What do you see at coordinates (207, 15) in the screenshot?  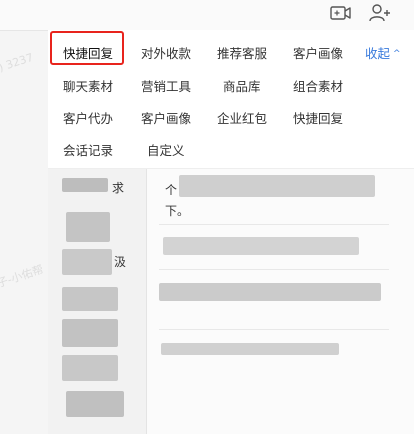 I see `top-toolbar` at bounding box center [207, 15].